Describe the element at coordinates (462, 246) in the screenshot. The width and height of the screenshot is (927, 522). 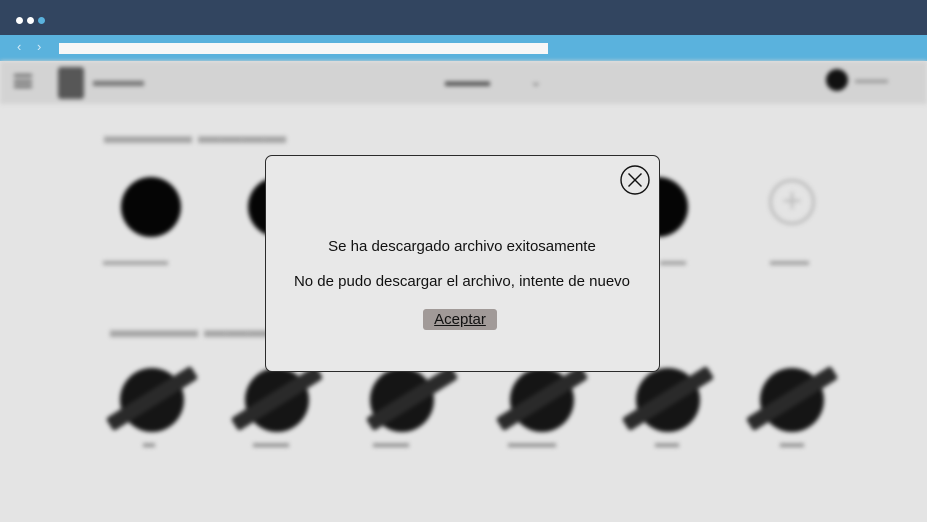
I see `success-message: Se ha descargado archivo exitosamente` at that location.